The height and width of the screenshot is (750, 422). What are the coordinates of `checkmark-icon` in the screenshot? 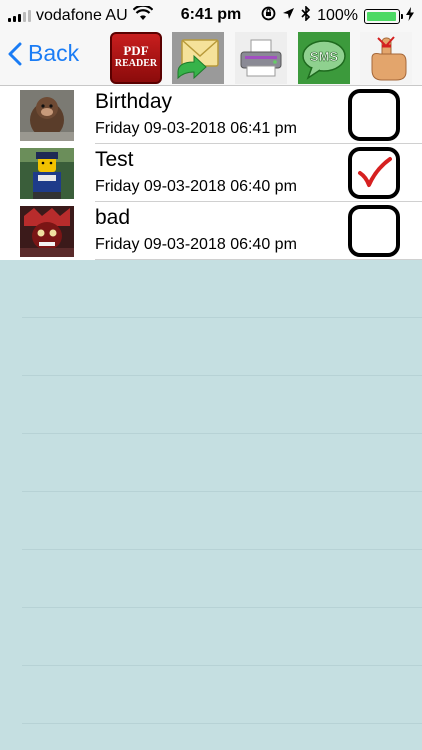 It's located at (375, 172).